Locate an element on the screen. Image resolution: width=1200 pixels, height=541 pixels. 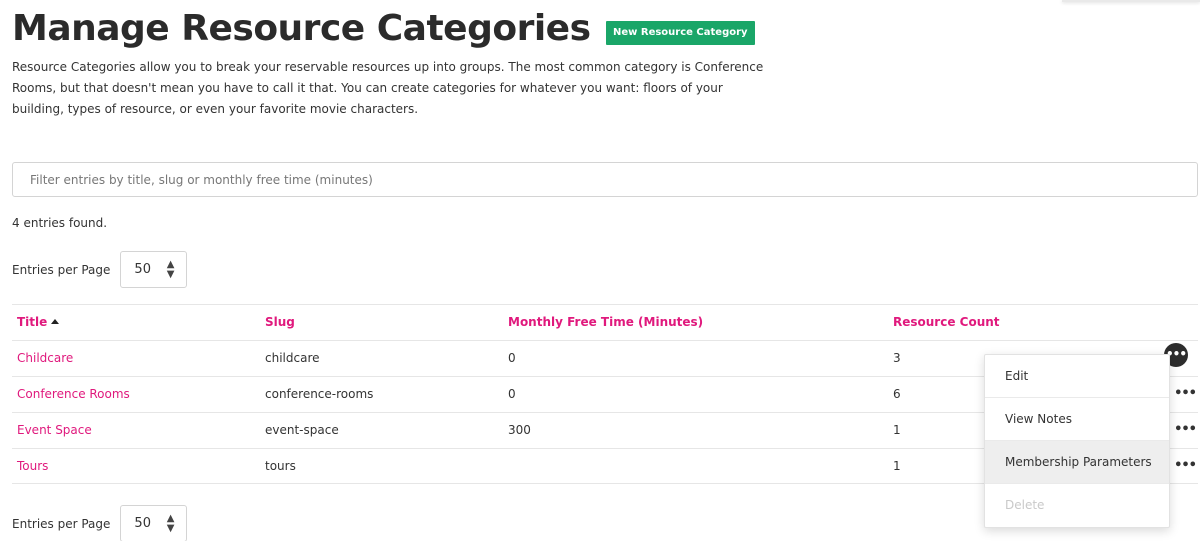
top-right-panel-edge is located at coordinates (1131, 1).